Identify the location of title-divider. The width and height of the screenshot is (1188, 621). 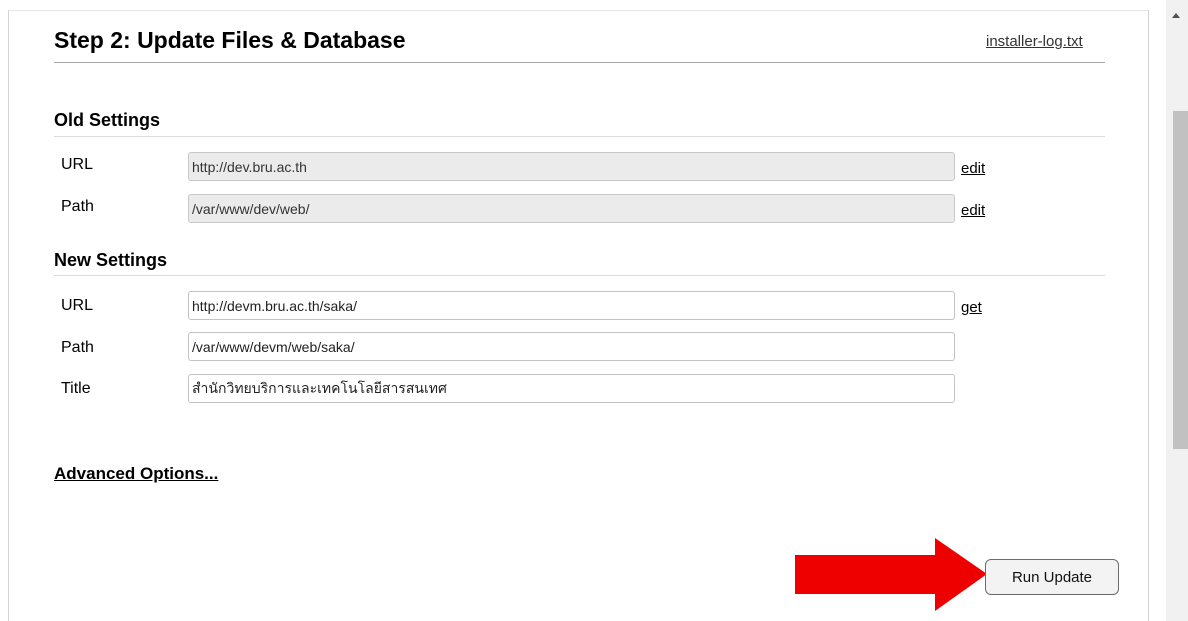
(579, 62).